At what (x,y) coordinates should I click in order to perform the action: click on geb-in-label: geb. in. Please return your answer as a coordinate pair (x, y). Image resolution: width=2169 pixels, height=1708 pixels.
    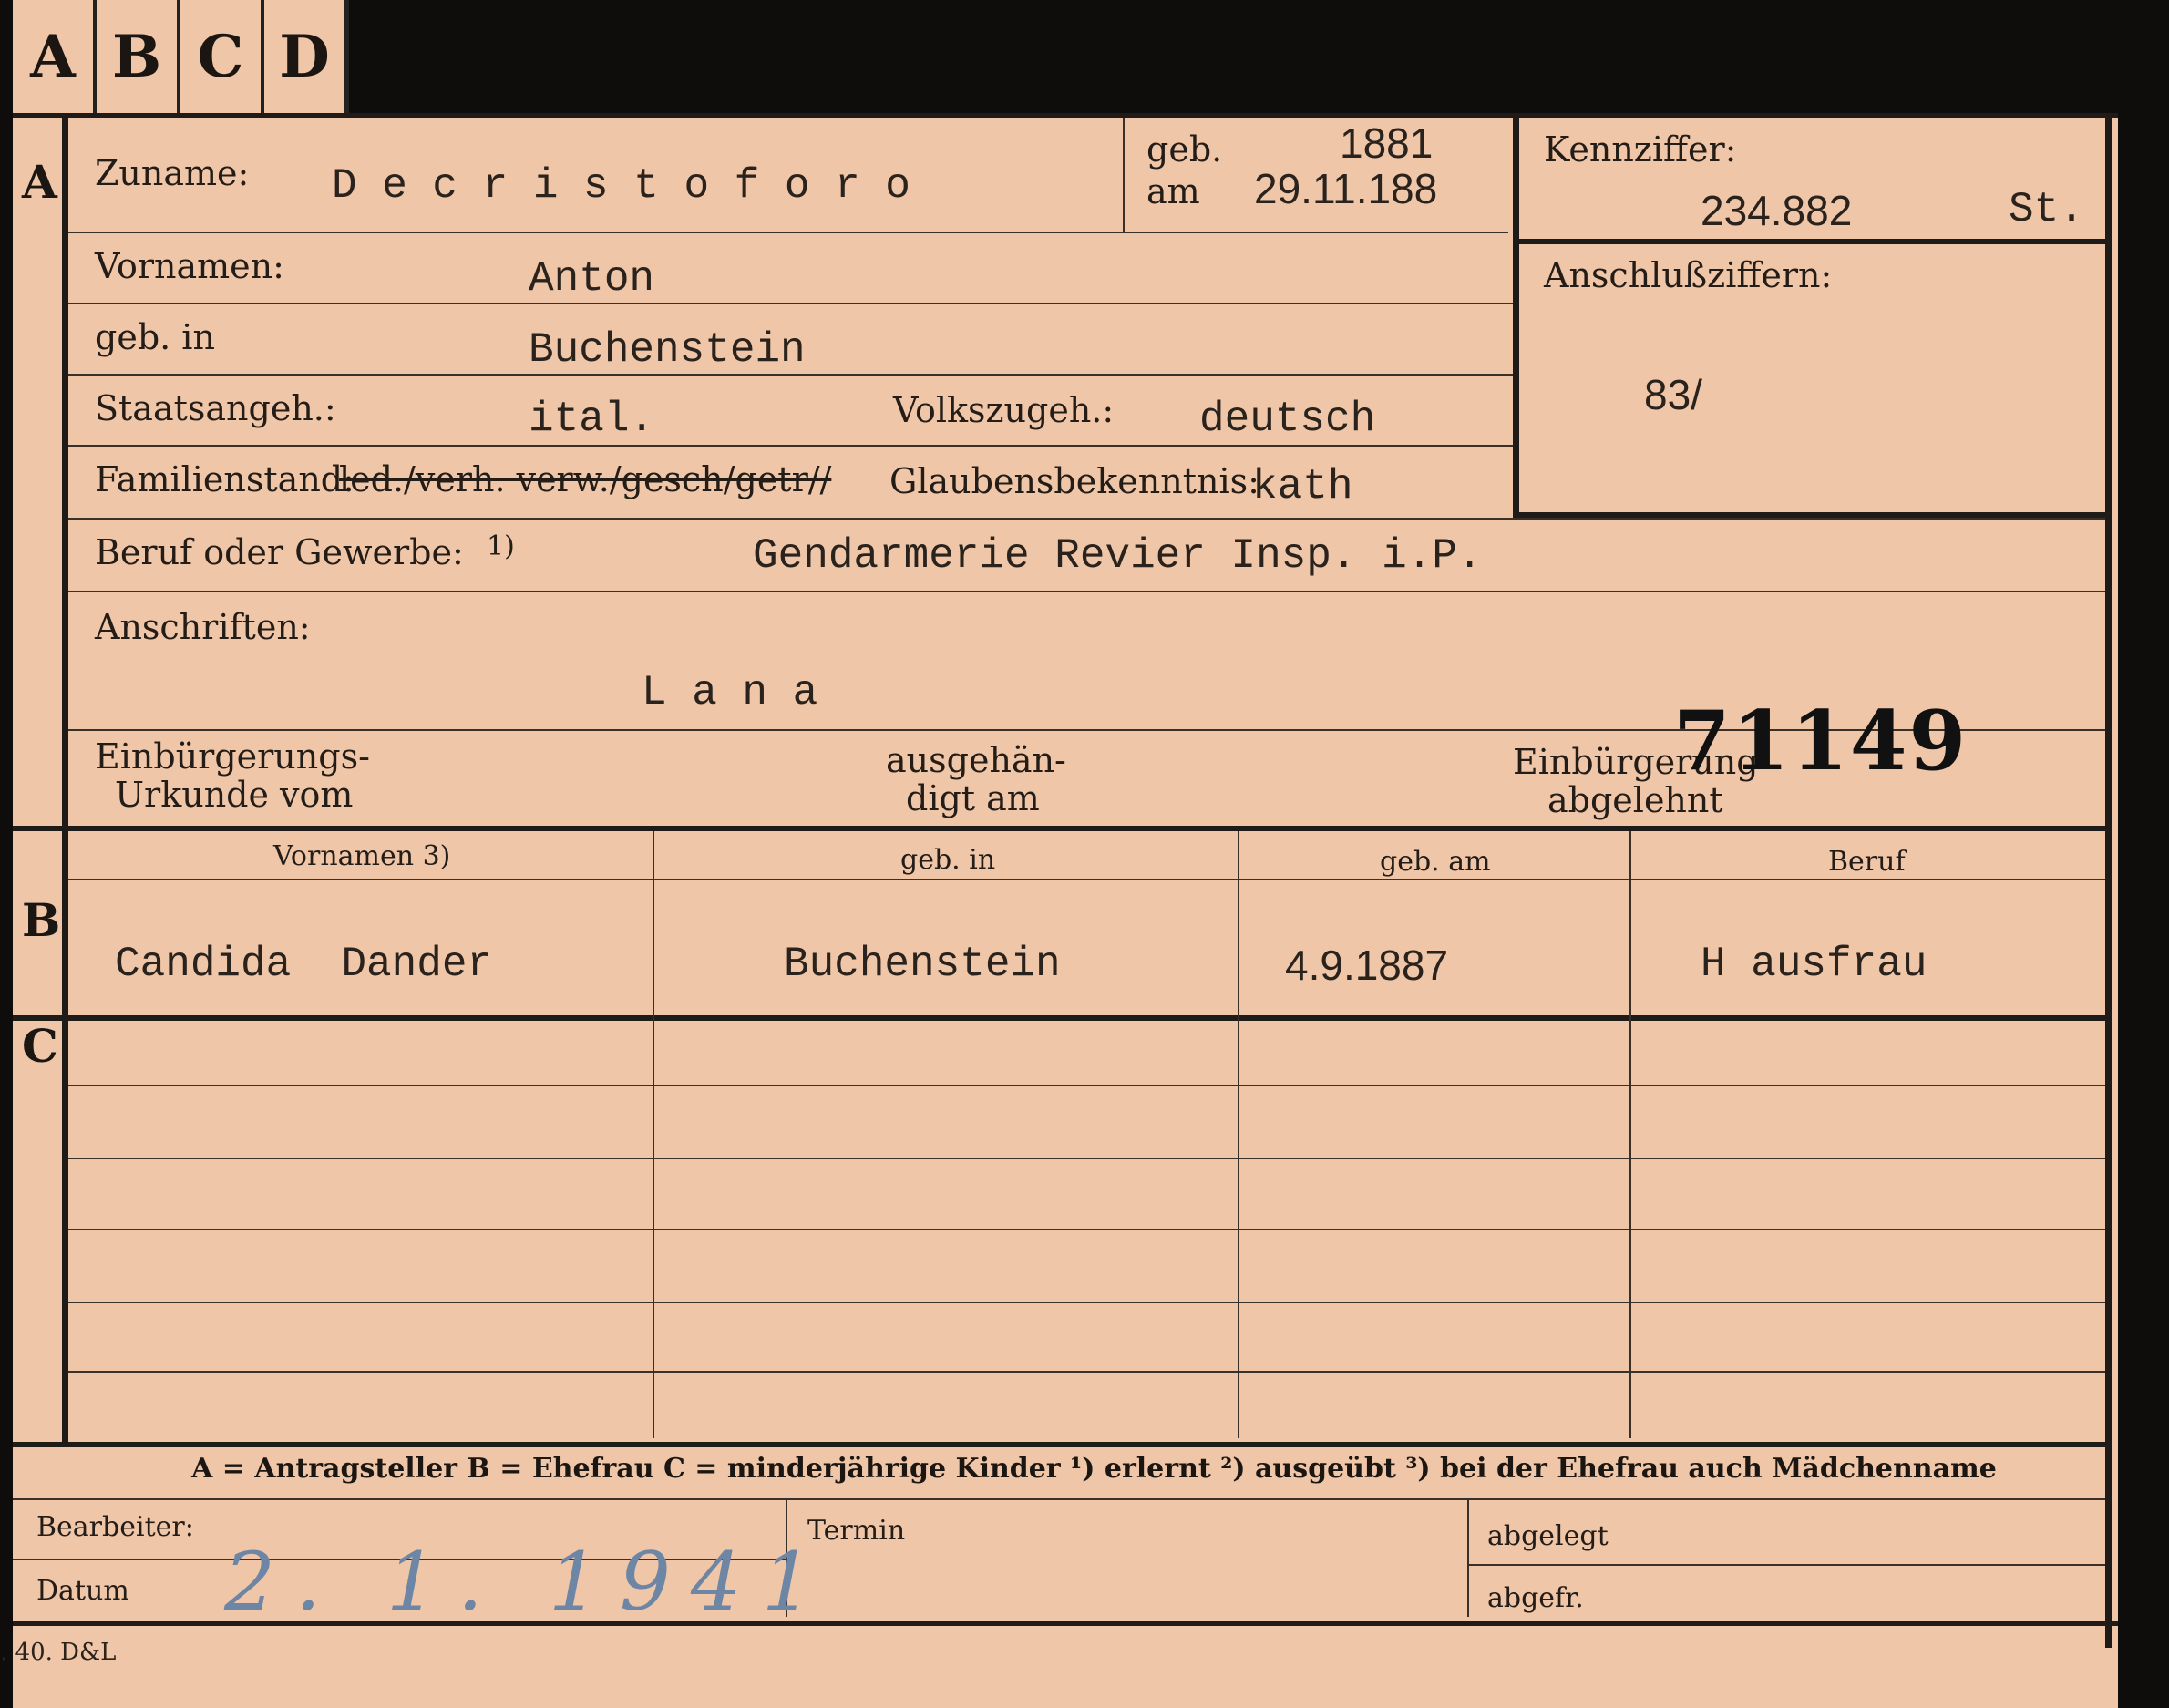
    Looking at the image, I should click on (155, 337).